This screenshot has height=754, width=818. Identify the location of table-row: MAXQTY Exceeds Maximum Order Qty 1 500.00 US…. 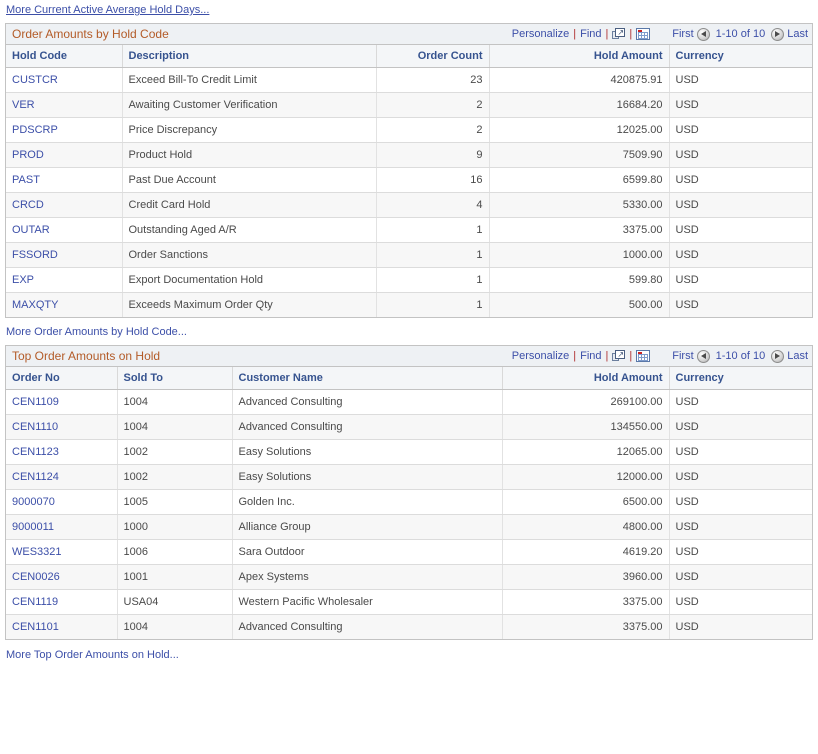
(409, 304).